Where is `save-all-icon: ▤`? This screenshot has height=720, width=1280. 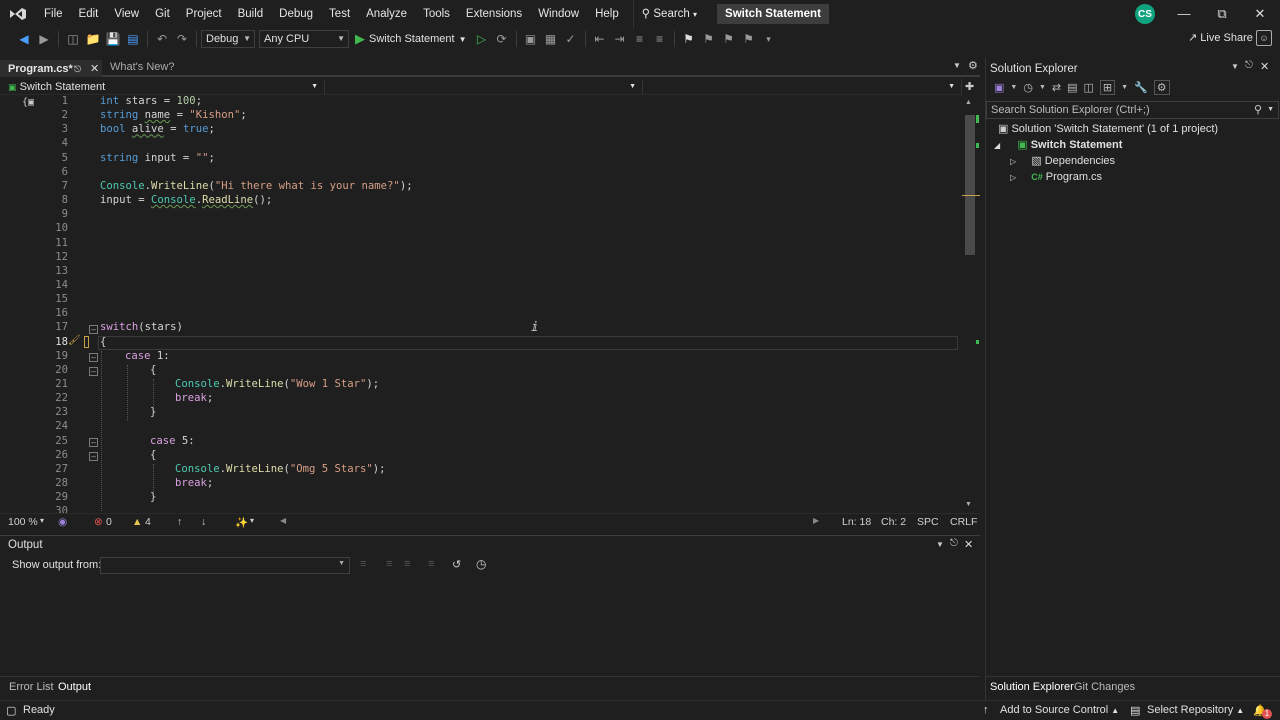
save-all-icon: ▤ is located at coordinates (133, 39).